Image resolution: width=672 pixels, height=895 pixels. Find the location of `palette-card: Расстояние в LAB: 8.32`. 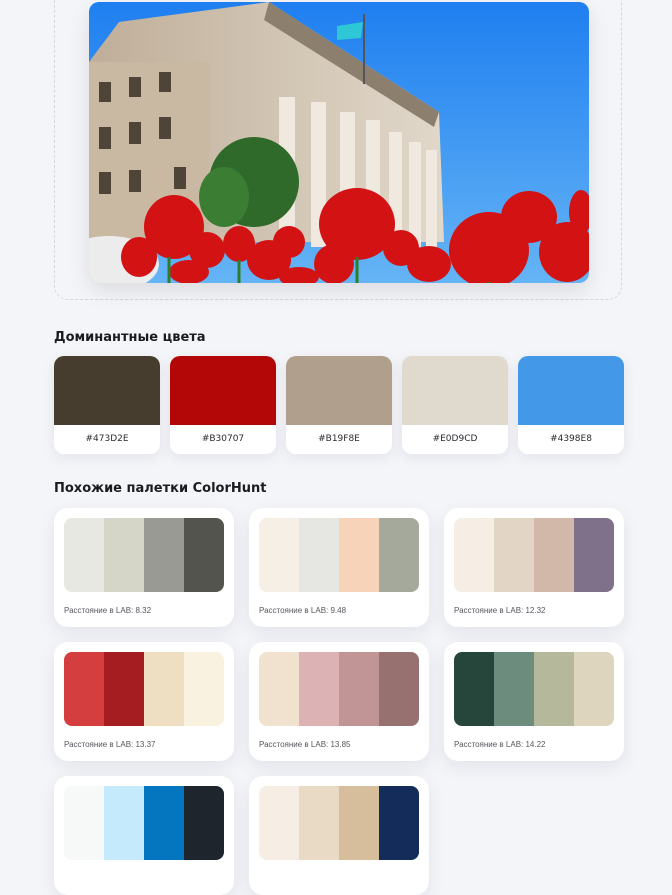

palette-card: Расстояние в LAB: 8.32 is located at coordinates (144, 567).